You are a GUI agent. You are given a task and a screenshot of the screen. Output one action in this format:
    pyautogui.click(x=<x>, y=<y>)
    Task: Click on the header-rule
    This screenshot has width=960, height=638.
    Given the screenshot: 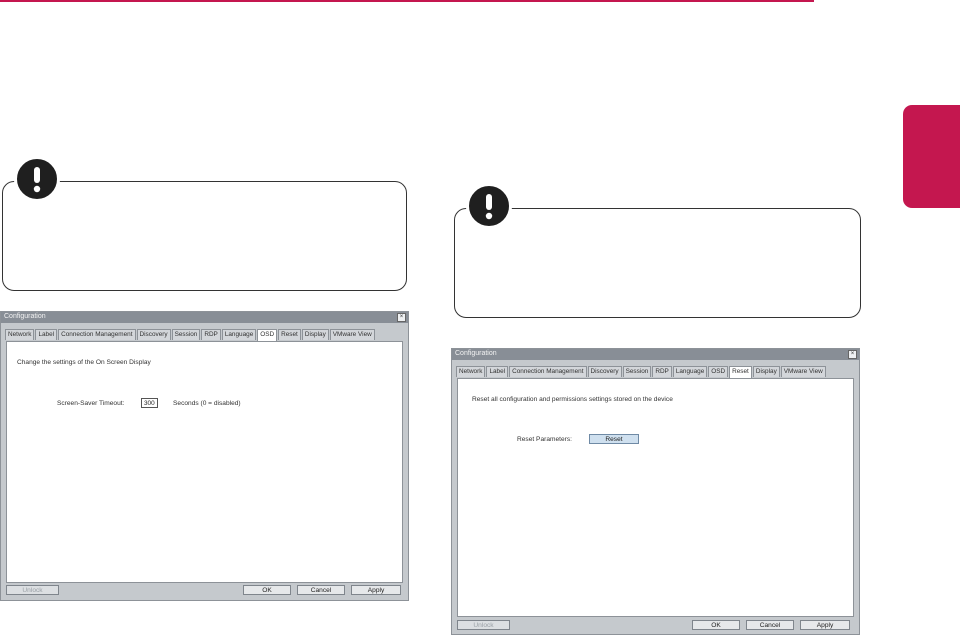 What is the action you would take?
    pyautogui.click(x=407, y=1)
    